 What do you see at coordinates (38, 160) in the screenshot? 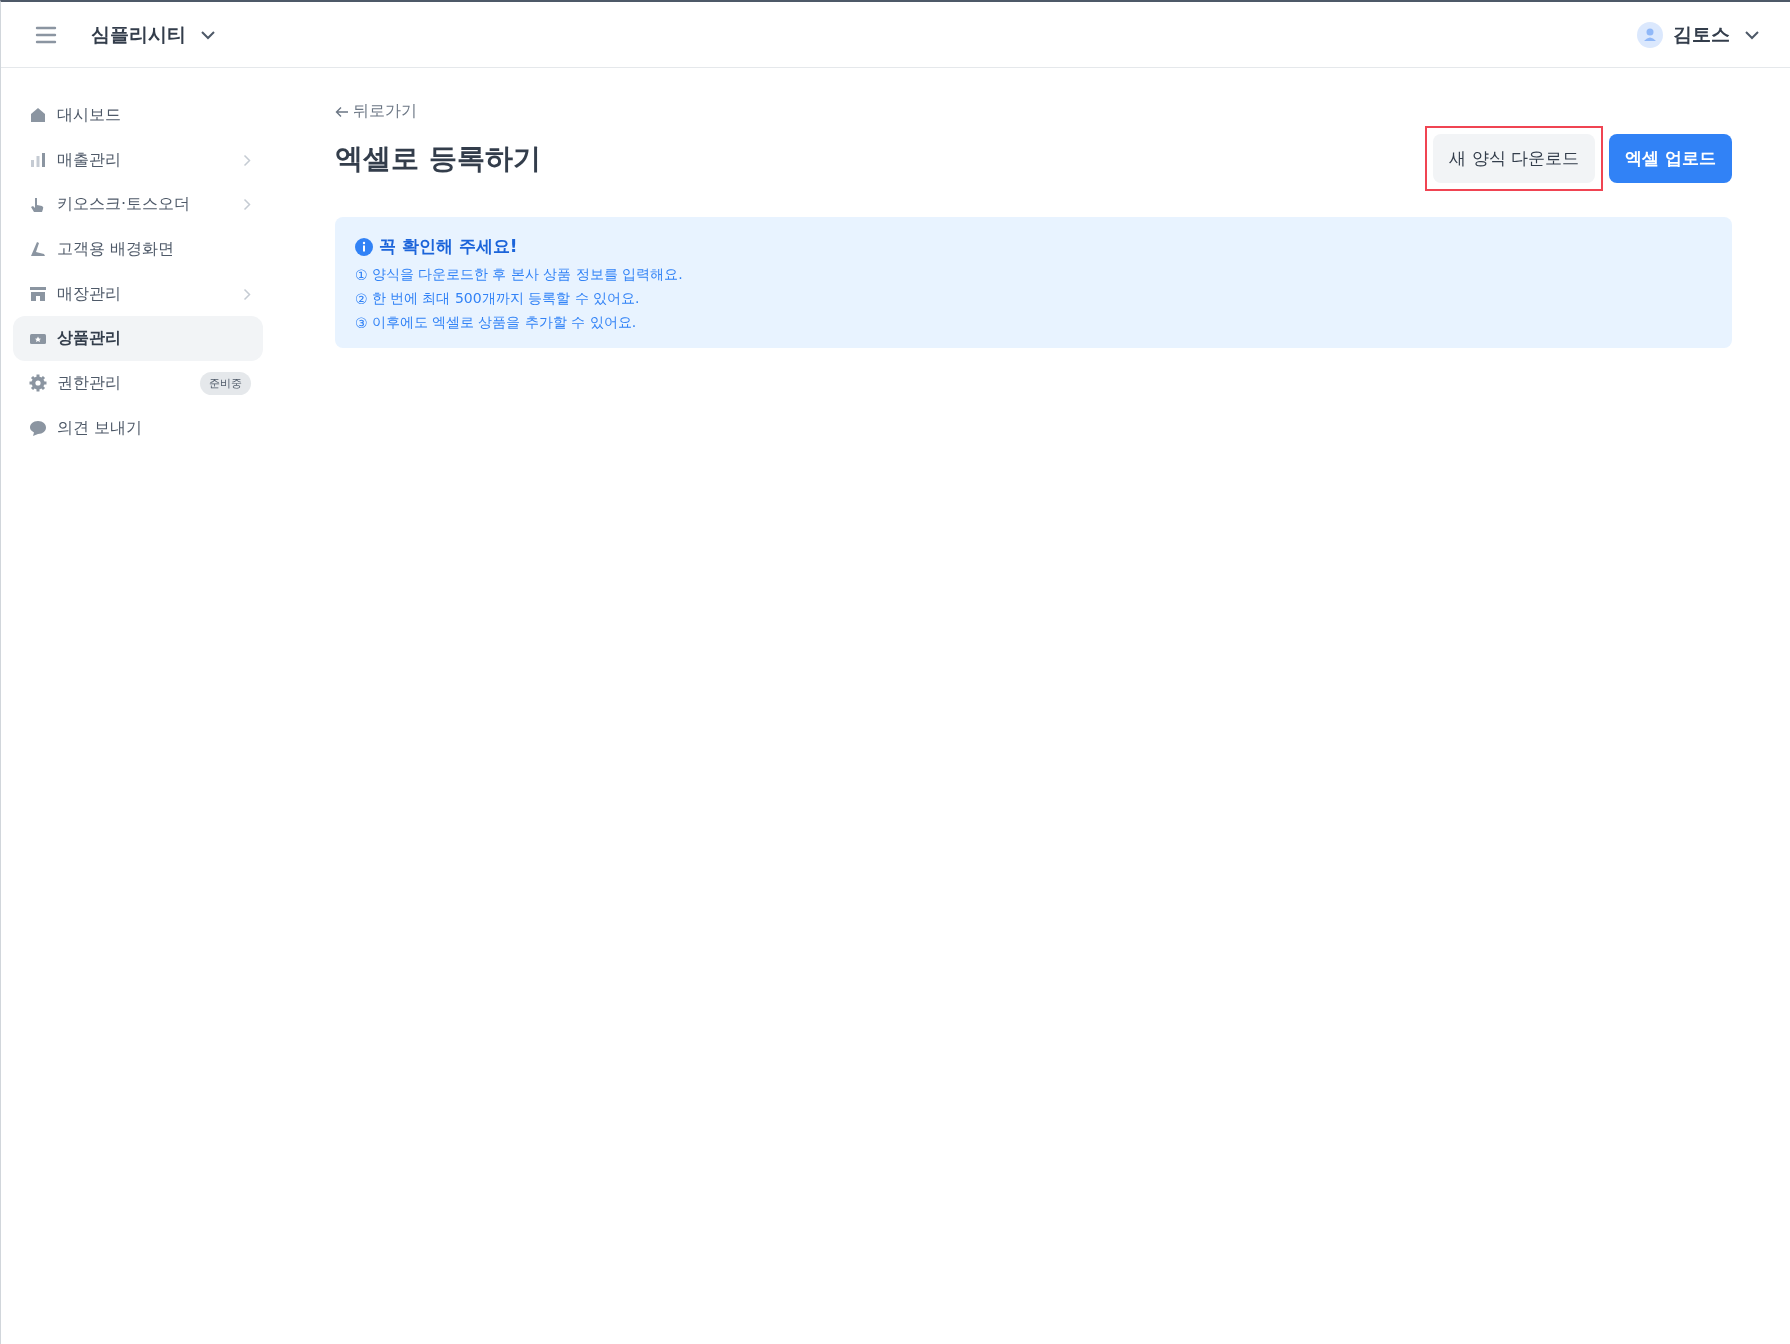
I see `bar-chart-icon` at bounding box center [38, 160].